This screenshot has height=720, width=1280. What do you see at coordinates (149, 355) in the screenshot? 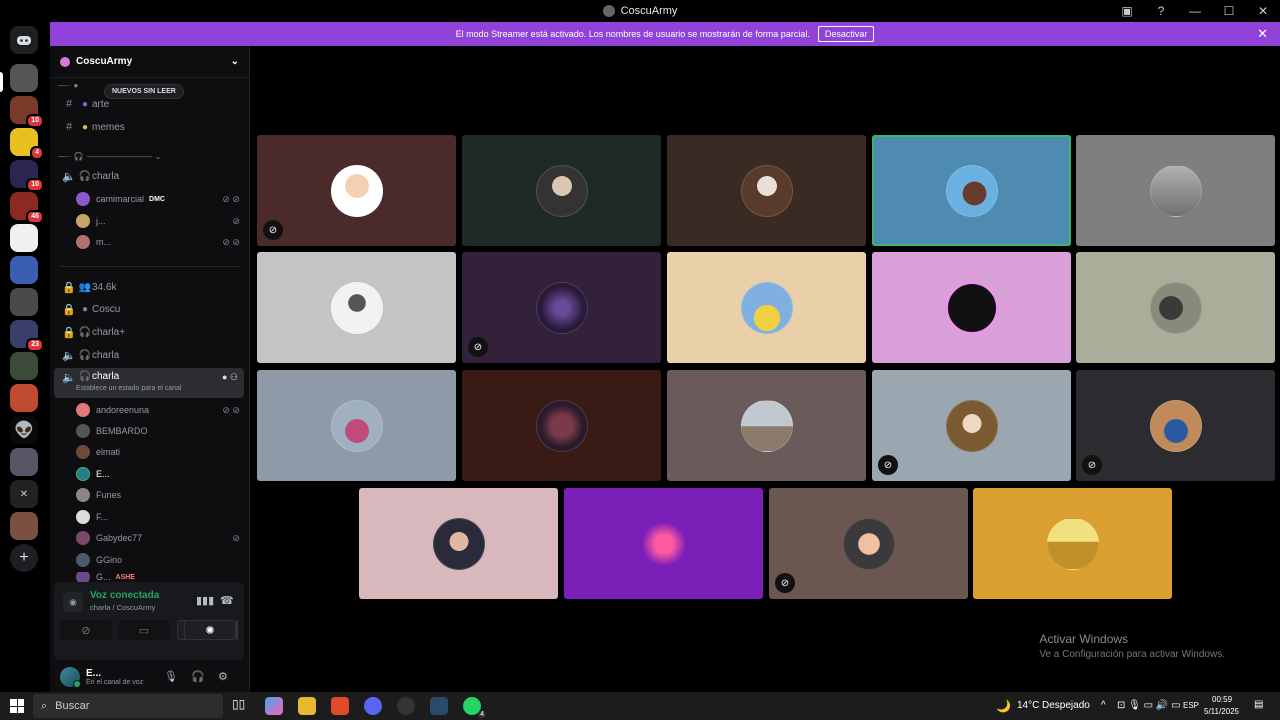
I see `voice-channel: 🔈 🎧 charla` at bounding box center [149, 355].